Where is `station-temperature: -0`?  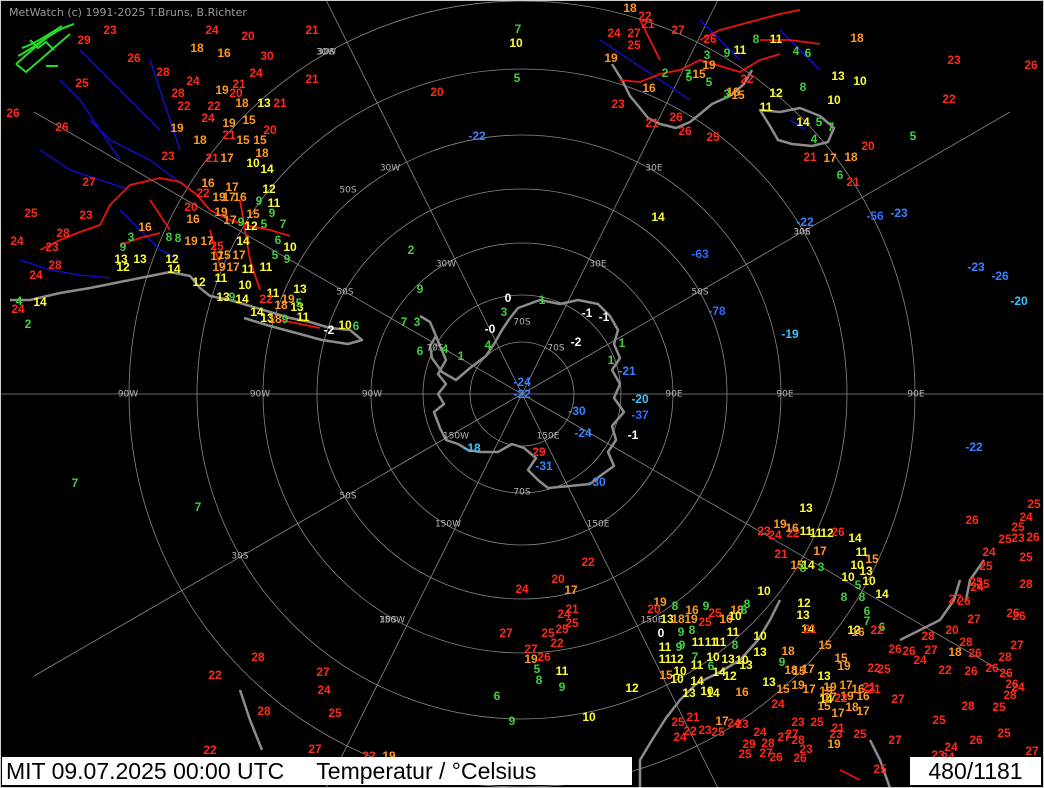
station-temperature: -0 is located at coordinates (490, 329).